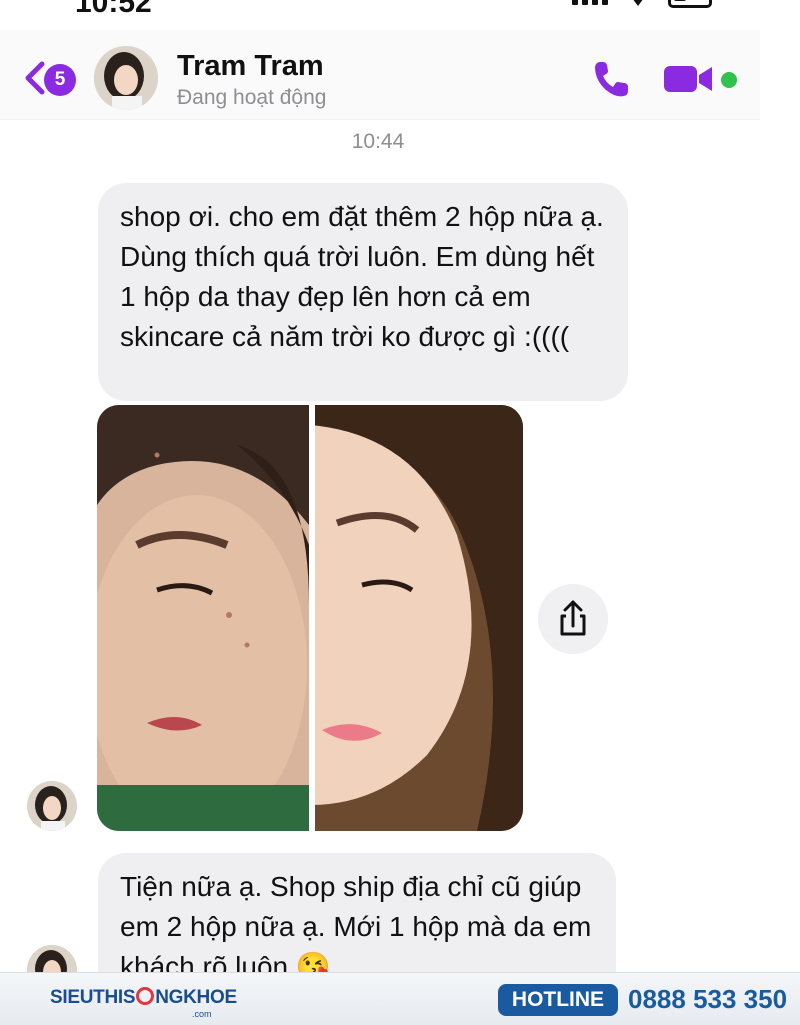 This screenshot has height=1025, width=800. Describe the element at coordinates (252, 97) in the screenshot. I see `contact-status: Đang hoạt động` at that location.